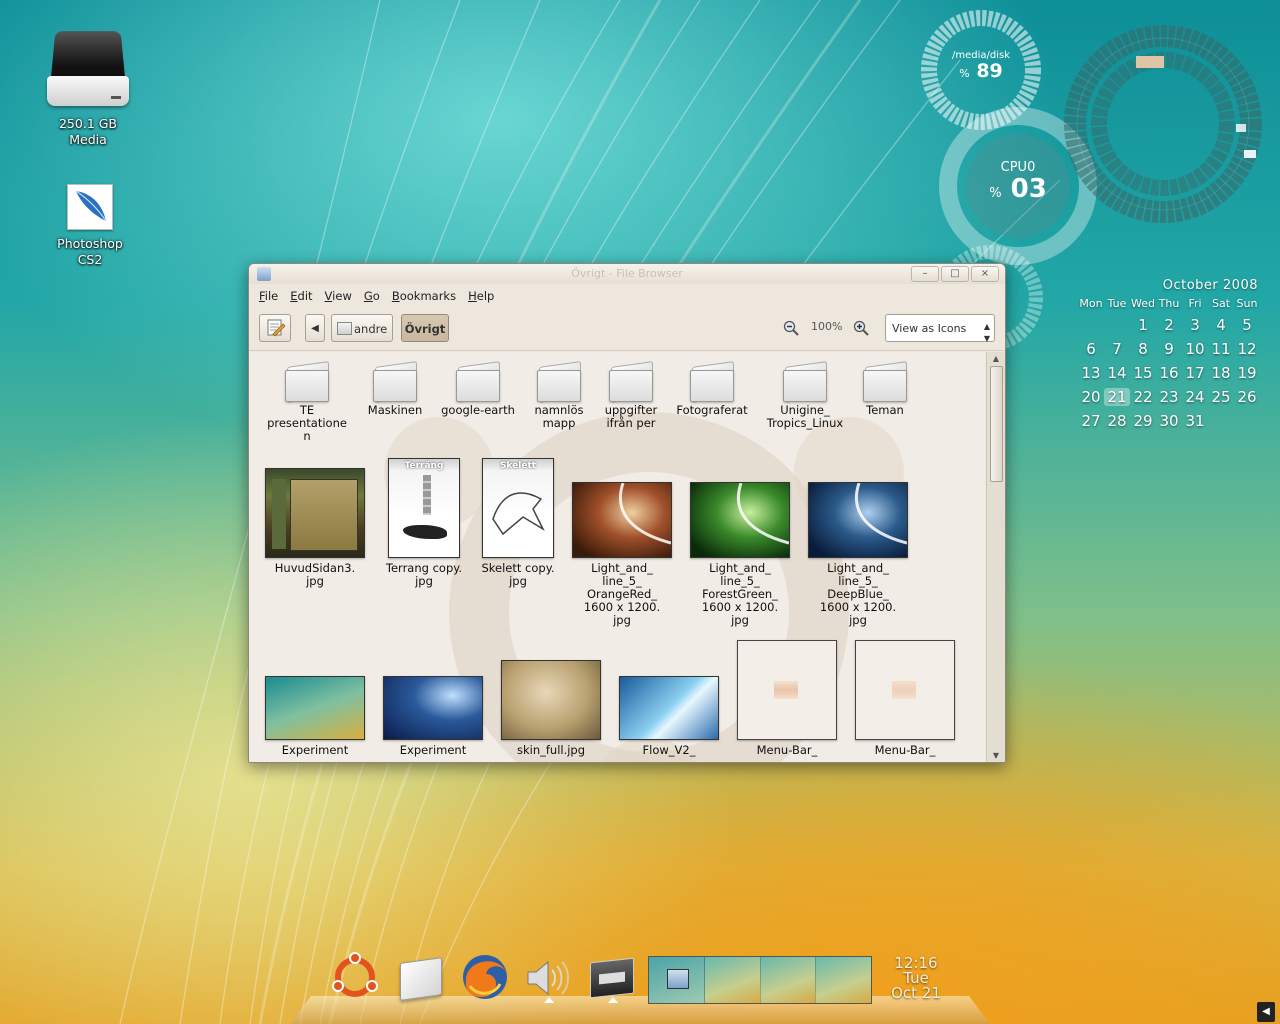 The image size is (1280, 1024). Describe the element at coordinates (996, 358) in the screenshot. I see `scroll-up-icon: ▲` at that location.